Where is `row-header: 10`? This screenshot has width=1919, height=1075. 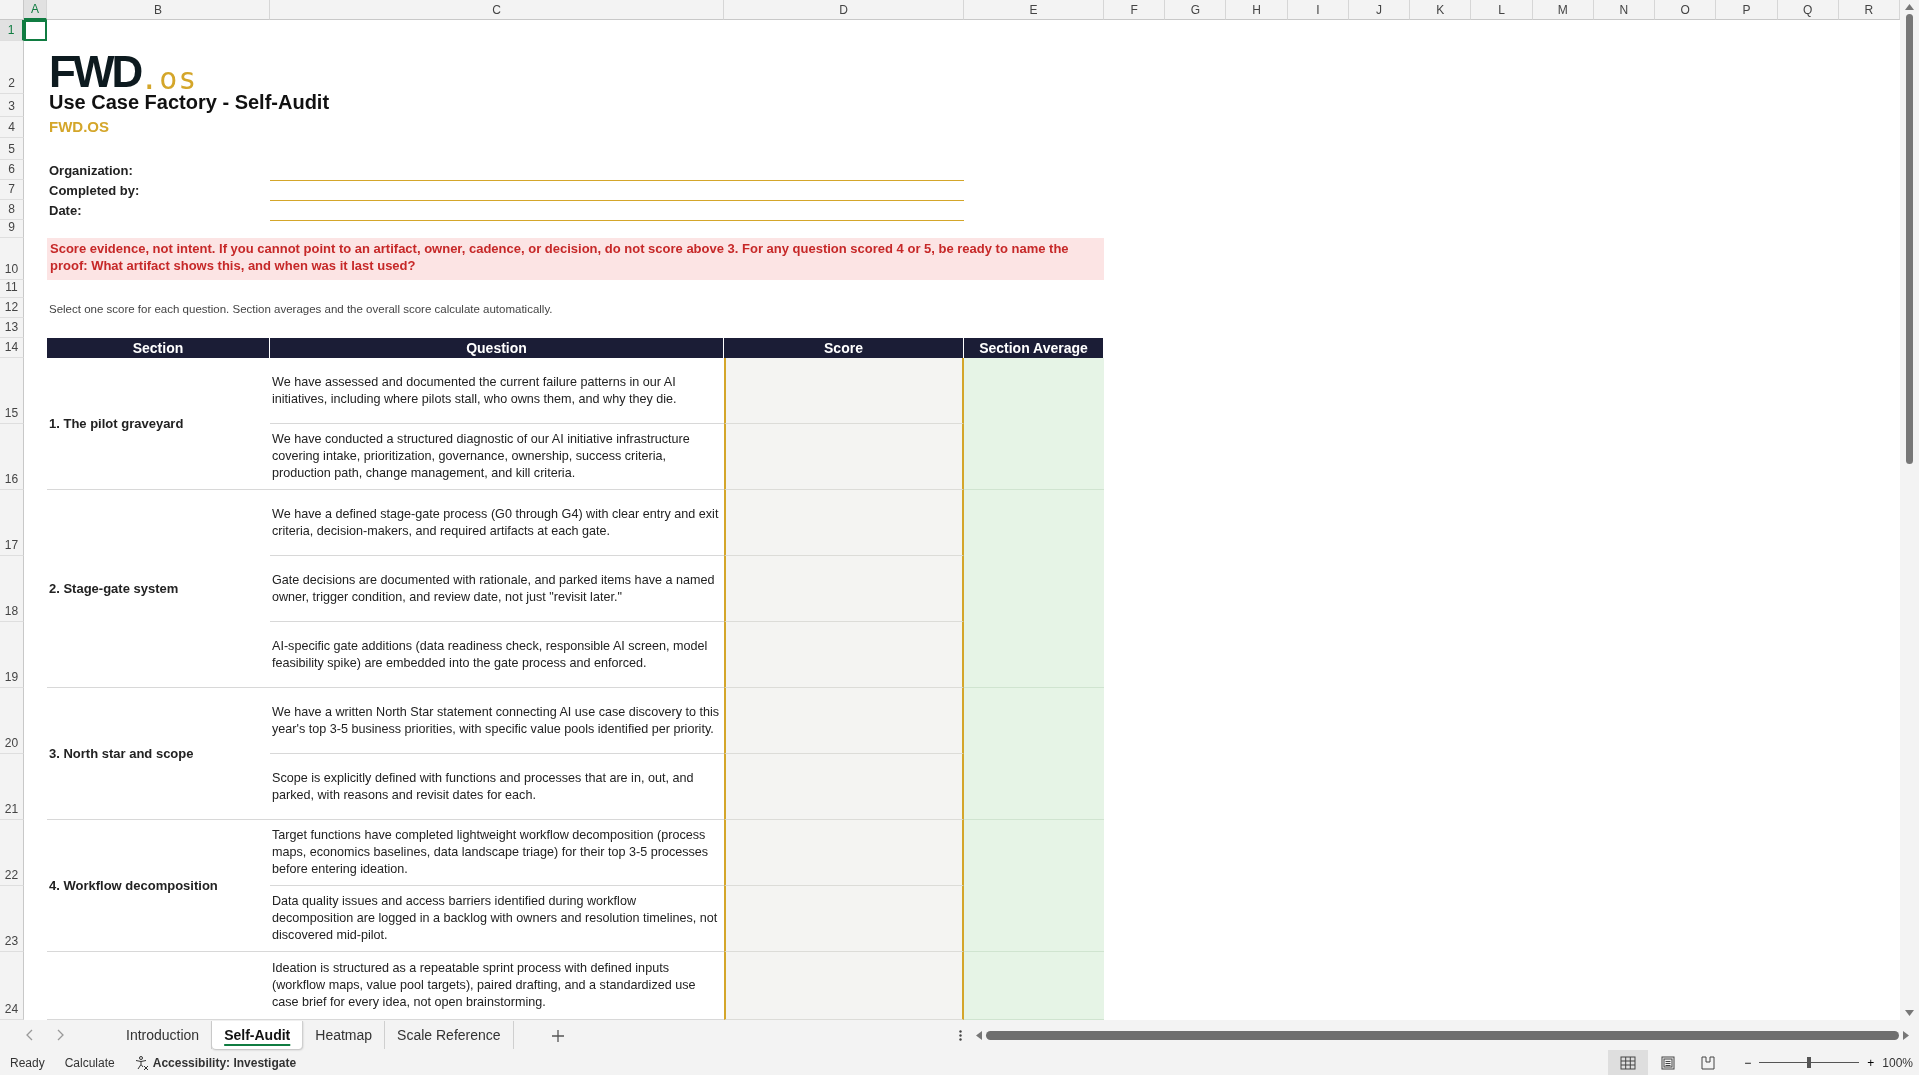 row-header: 10 is located at coordinates (12, 259).